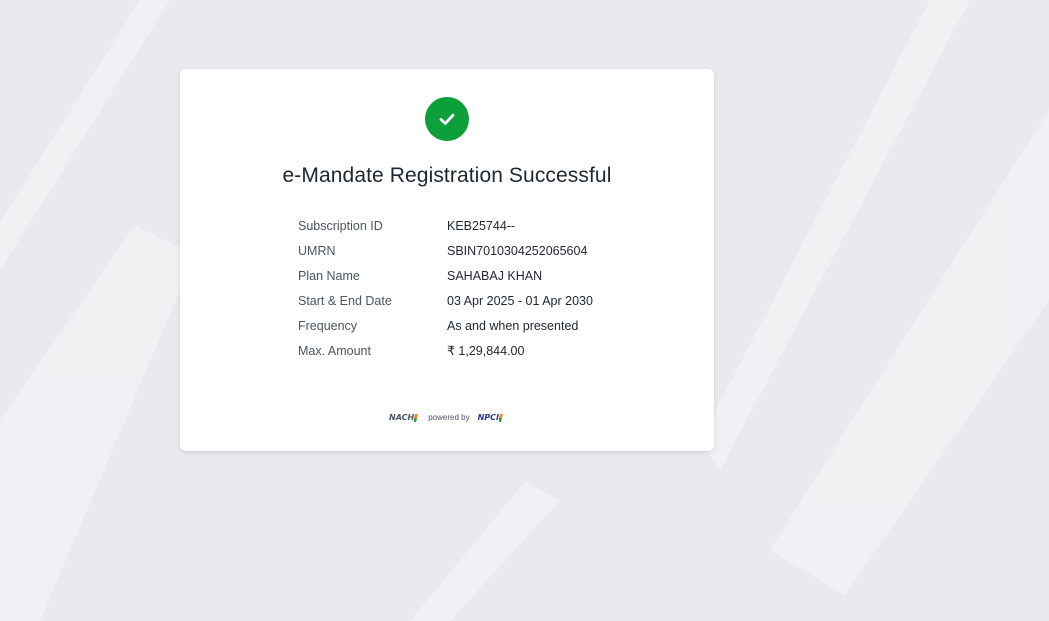 The height and width of the screenshot is (621, 1049). What do you see at coordinates (416, 417) in the screenshot?
I see `nach-logo-mark` at bounding box center [416, 417].